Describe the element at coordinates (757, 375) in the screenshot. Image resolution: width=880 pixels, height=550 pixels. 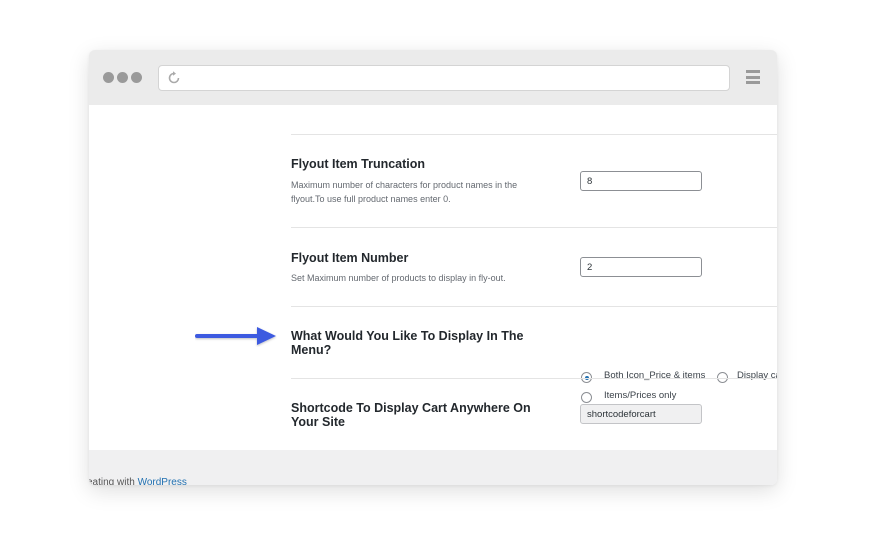
I see `radio-display-cart-label: Display ca` at that location.